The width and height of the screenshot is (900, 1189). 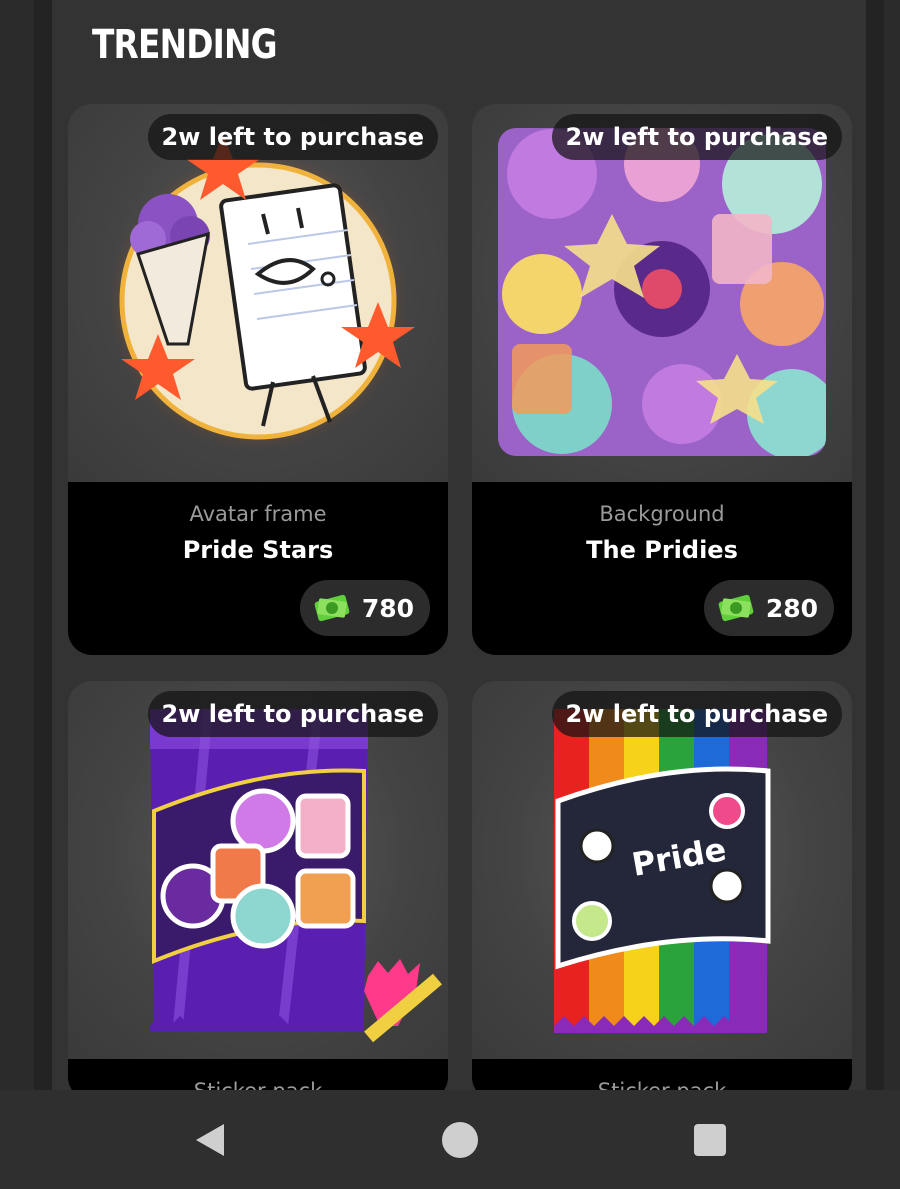 I want to click on price-button: 780, so click(x=364, y=608).